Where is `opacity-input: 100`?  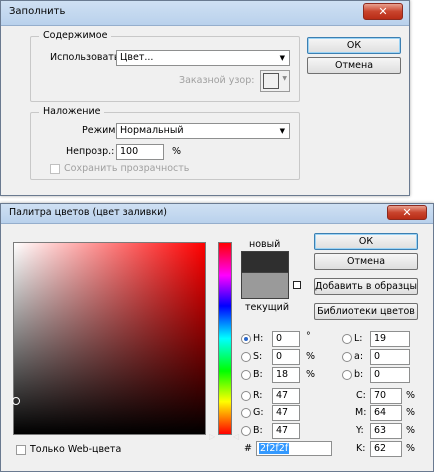
opacity-input: 100 is located at coordinates (140, 152).